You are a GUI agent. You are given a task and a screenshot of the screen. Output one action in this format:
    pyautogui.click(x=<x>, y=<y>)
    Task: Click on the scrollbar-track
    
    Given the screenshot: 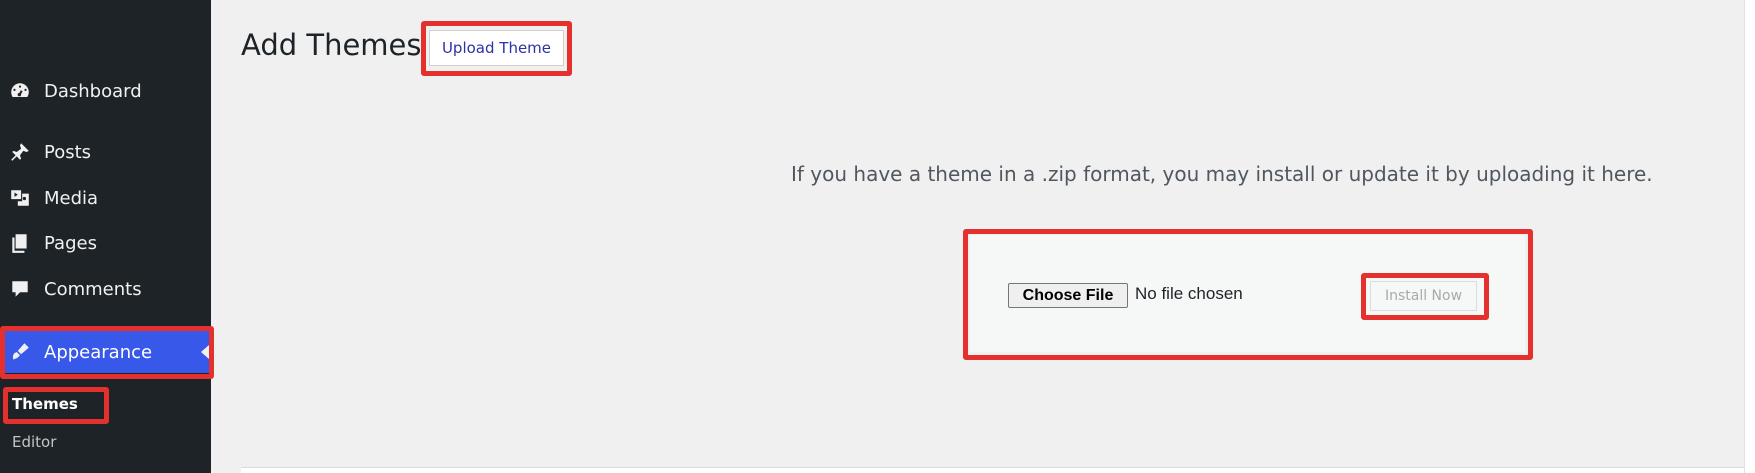 What is the action you would take?
    pyautogui.click(x=1749, y=236)
    